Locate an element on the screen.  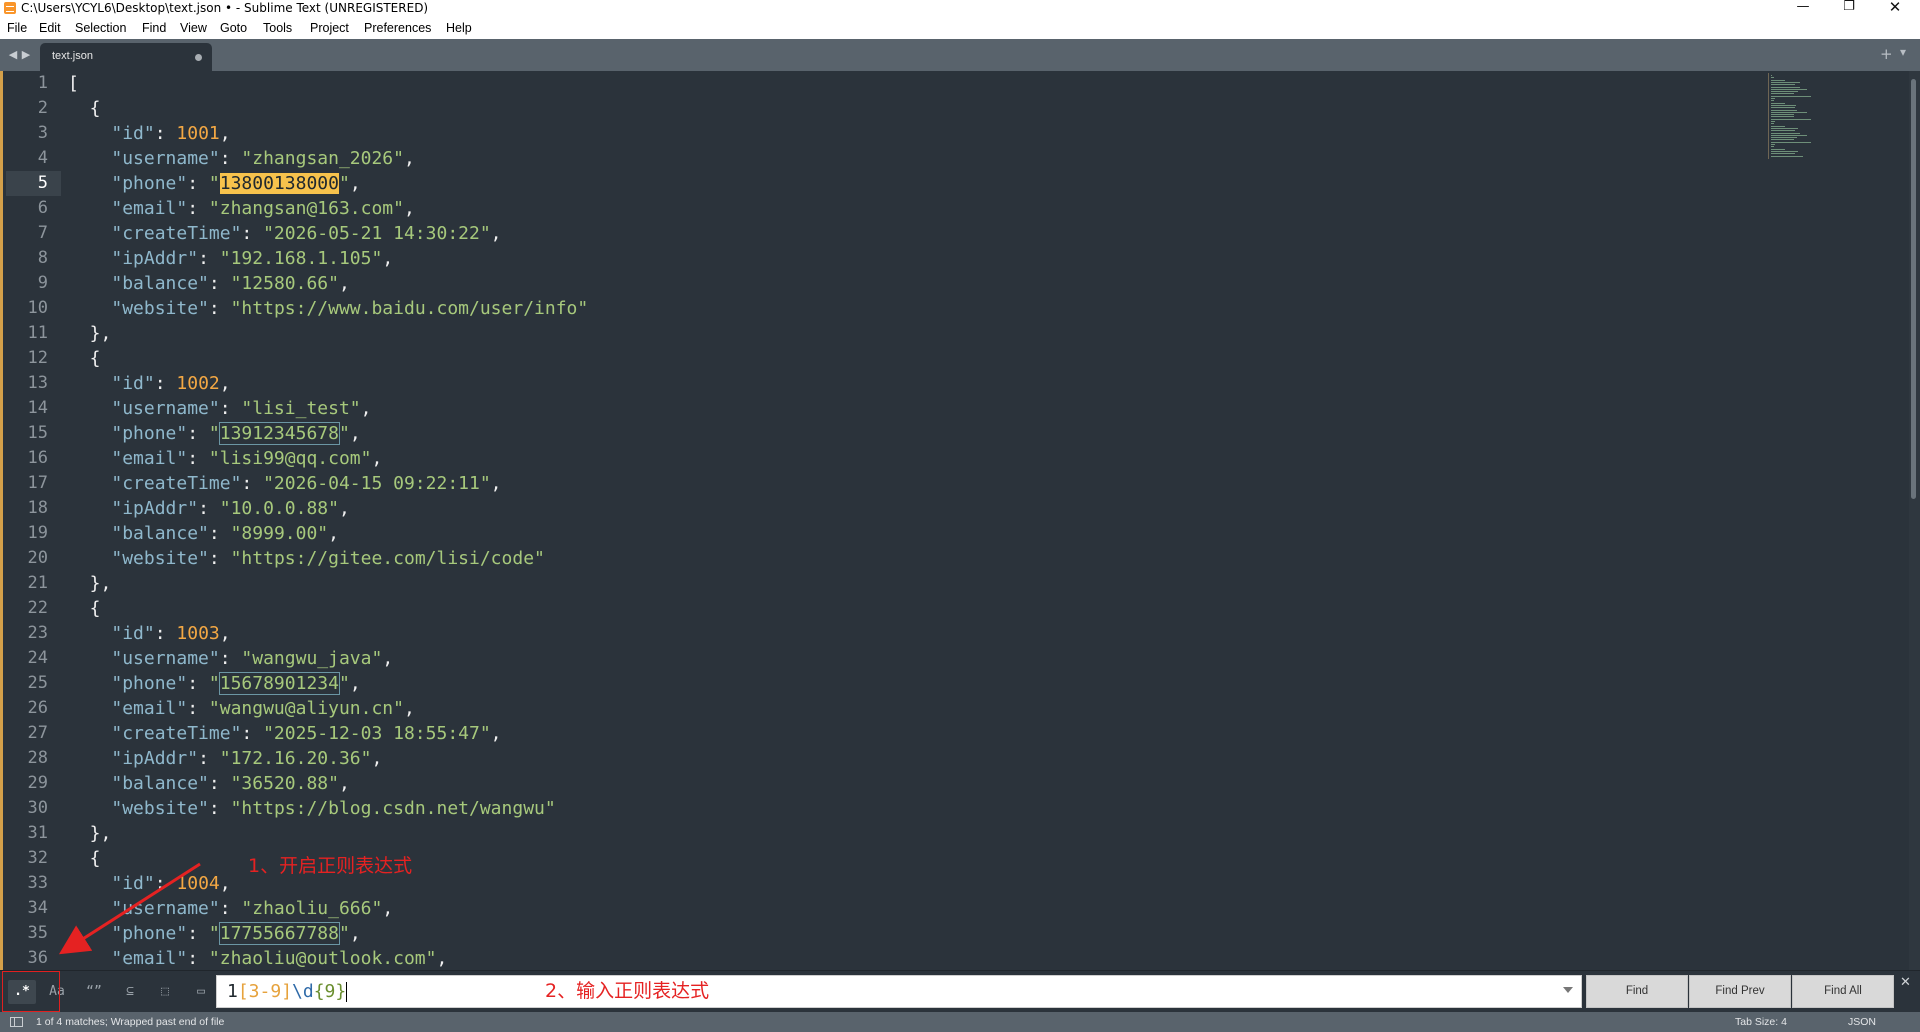
code-line: "username": "zhaoliu_666", is located at coordinates (230, 908).